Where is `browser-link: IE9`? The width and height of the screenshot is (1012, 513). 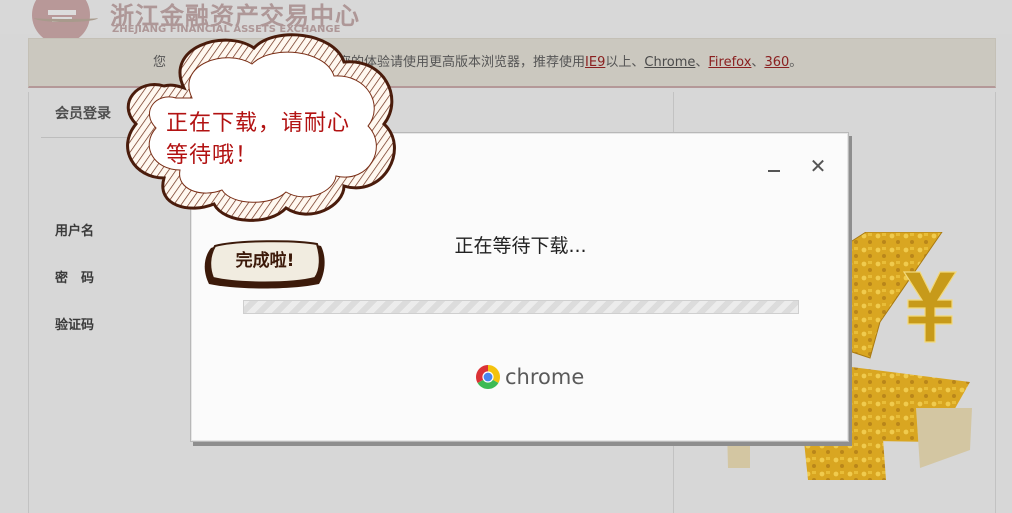
browser-link: IE9 is located at coordinates (595, 62).